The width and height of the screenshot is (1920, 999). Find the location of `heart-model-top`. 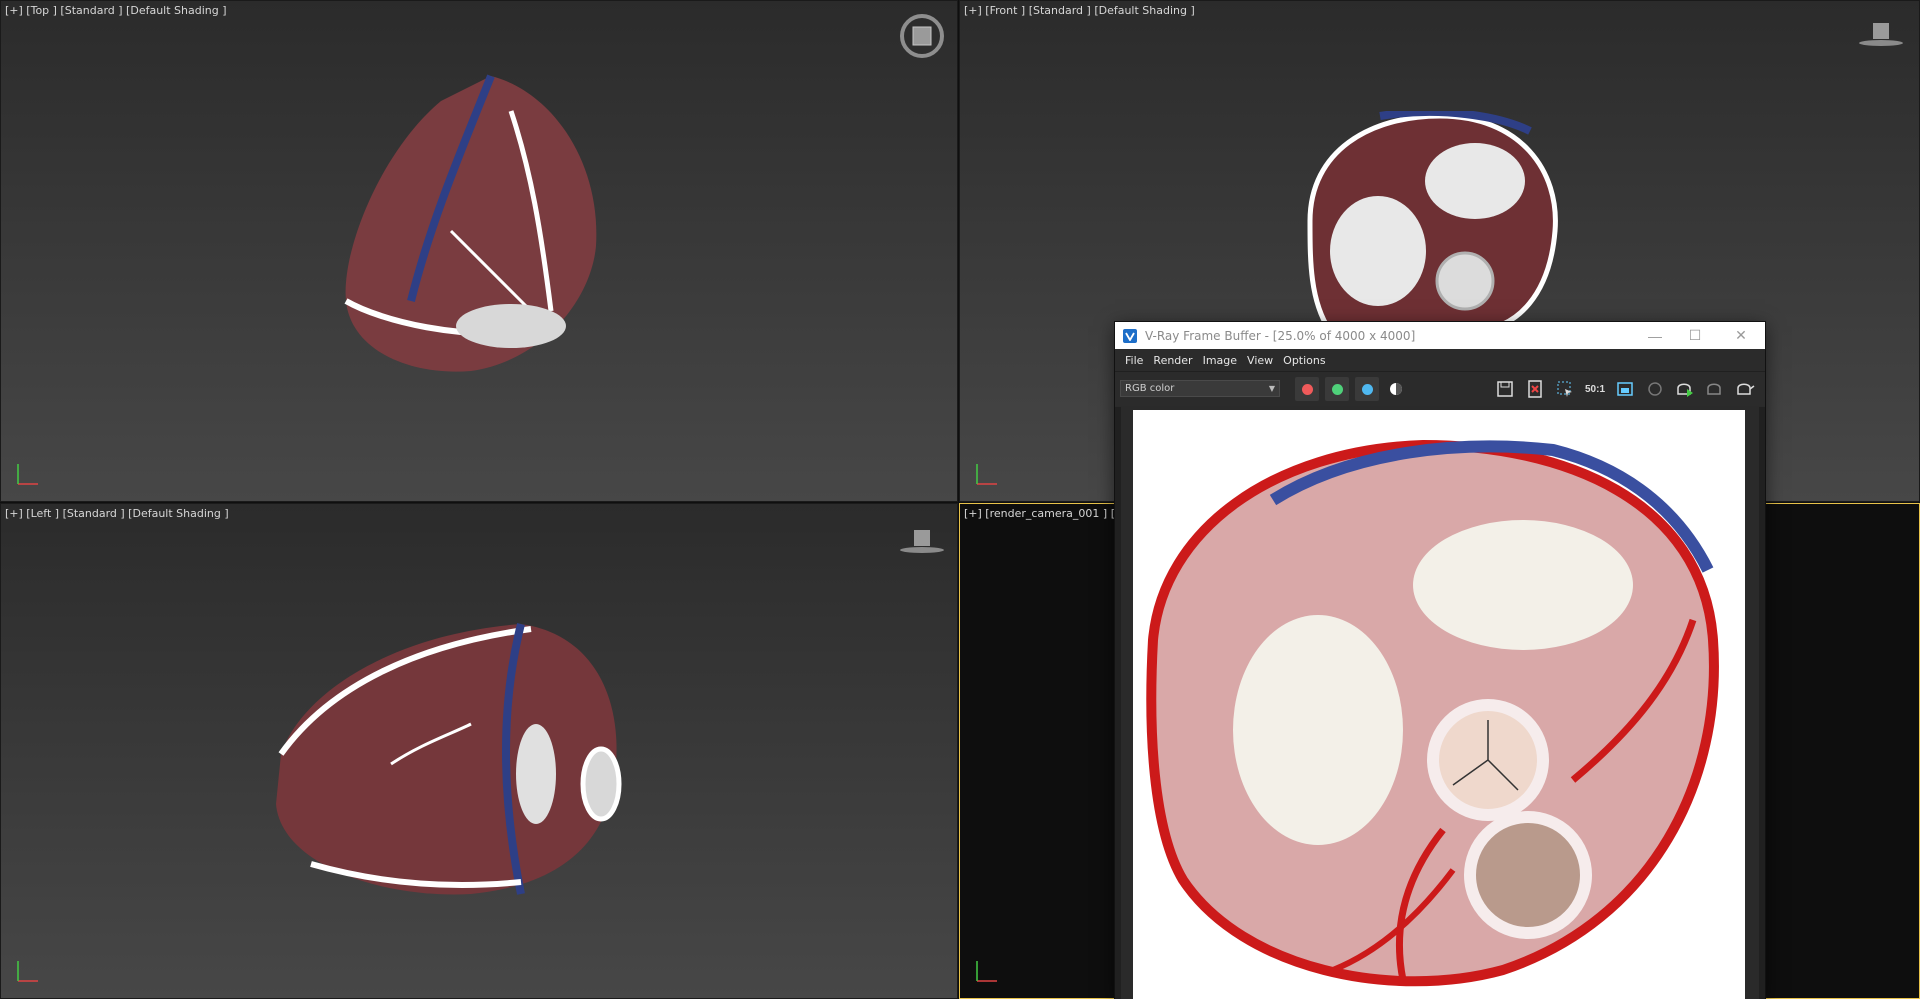

heart-model-top is located at coordinates (476, 226).